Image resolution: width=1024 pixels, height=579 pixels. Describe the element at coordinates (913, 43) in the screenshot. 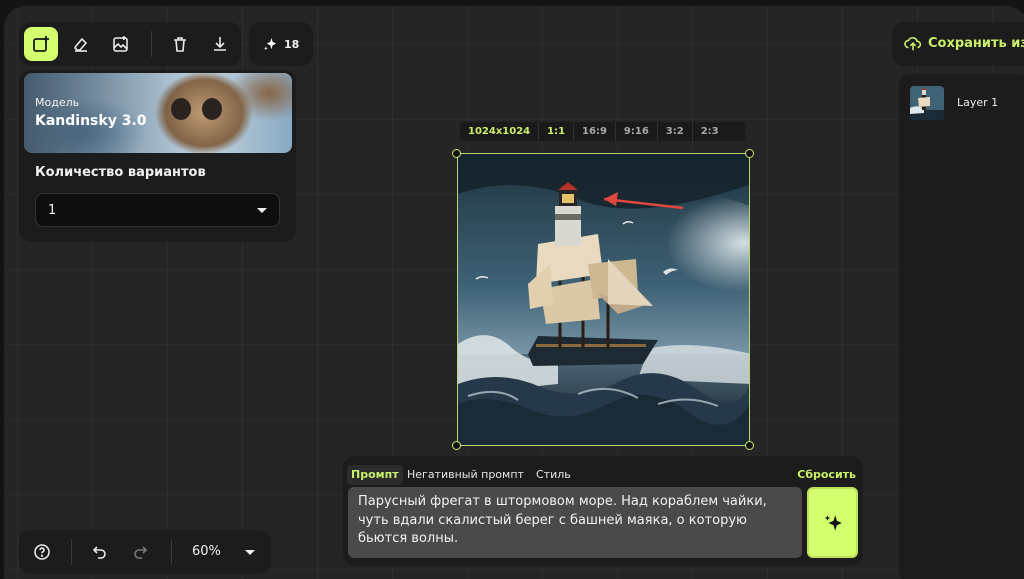

I see `cloud-upload-icon` at that location.